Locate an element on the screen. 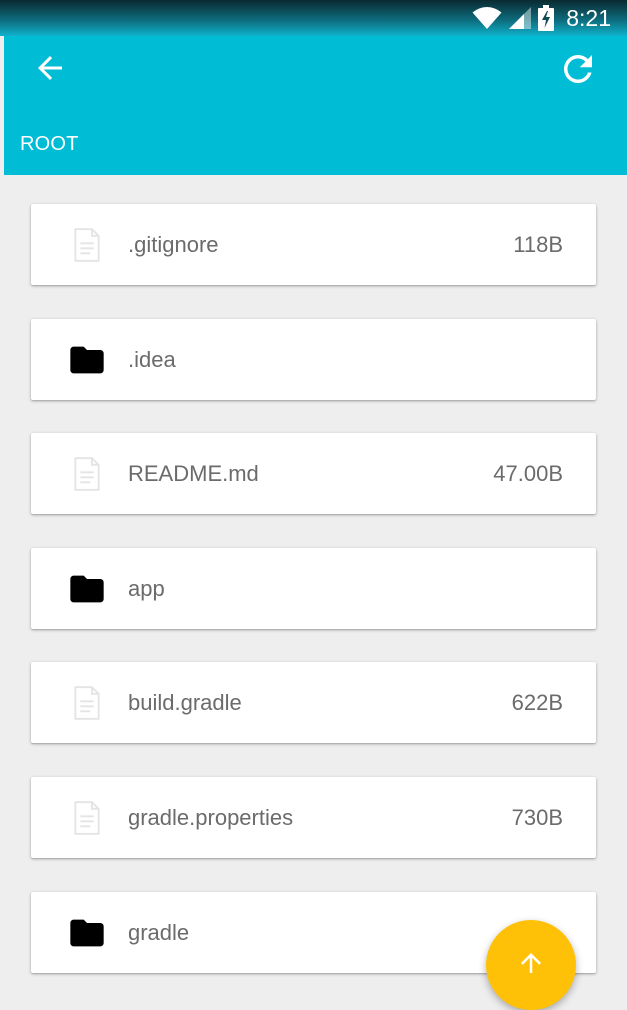  folder-name: .idea is located at coordinates (152, 359).